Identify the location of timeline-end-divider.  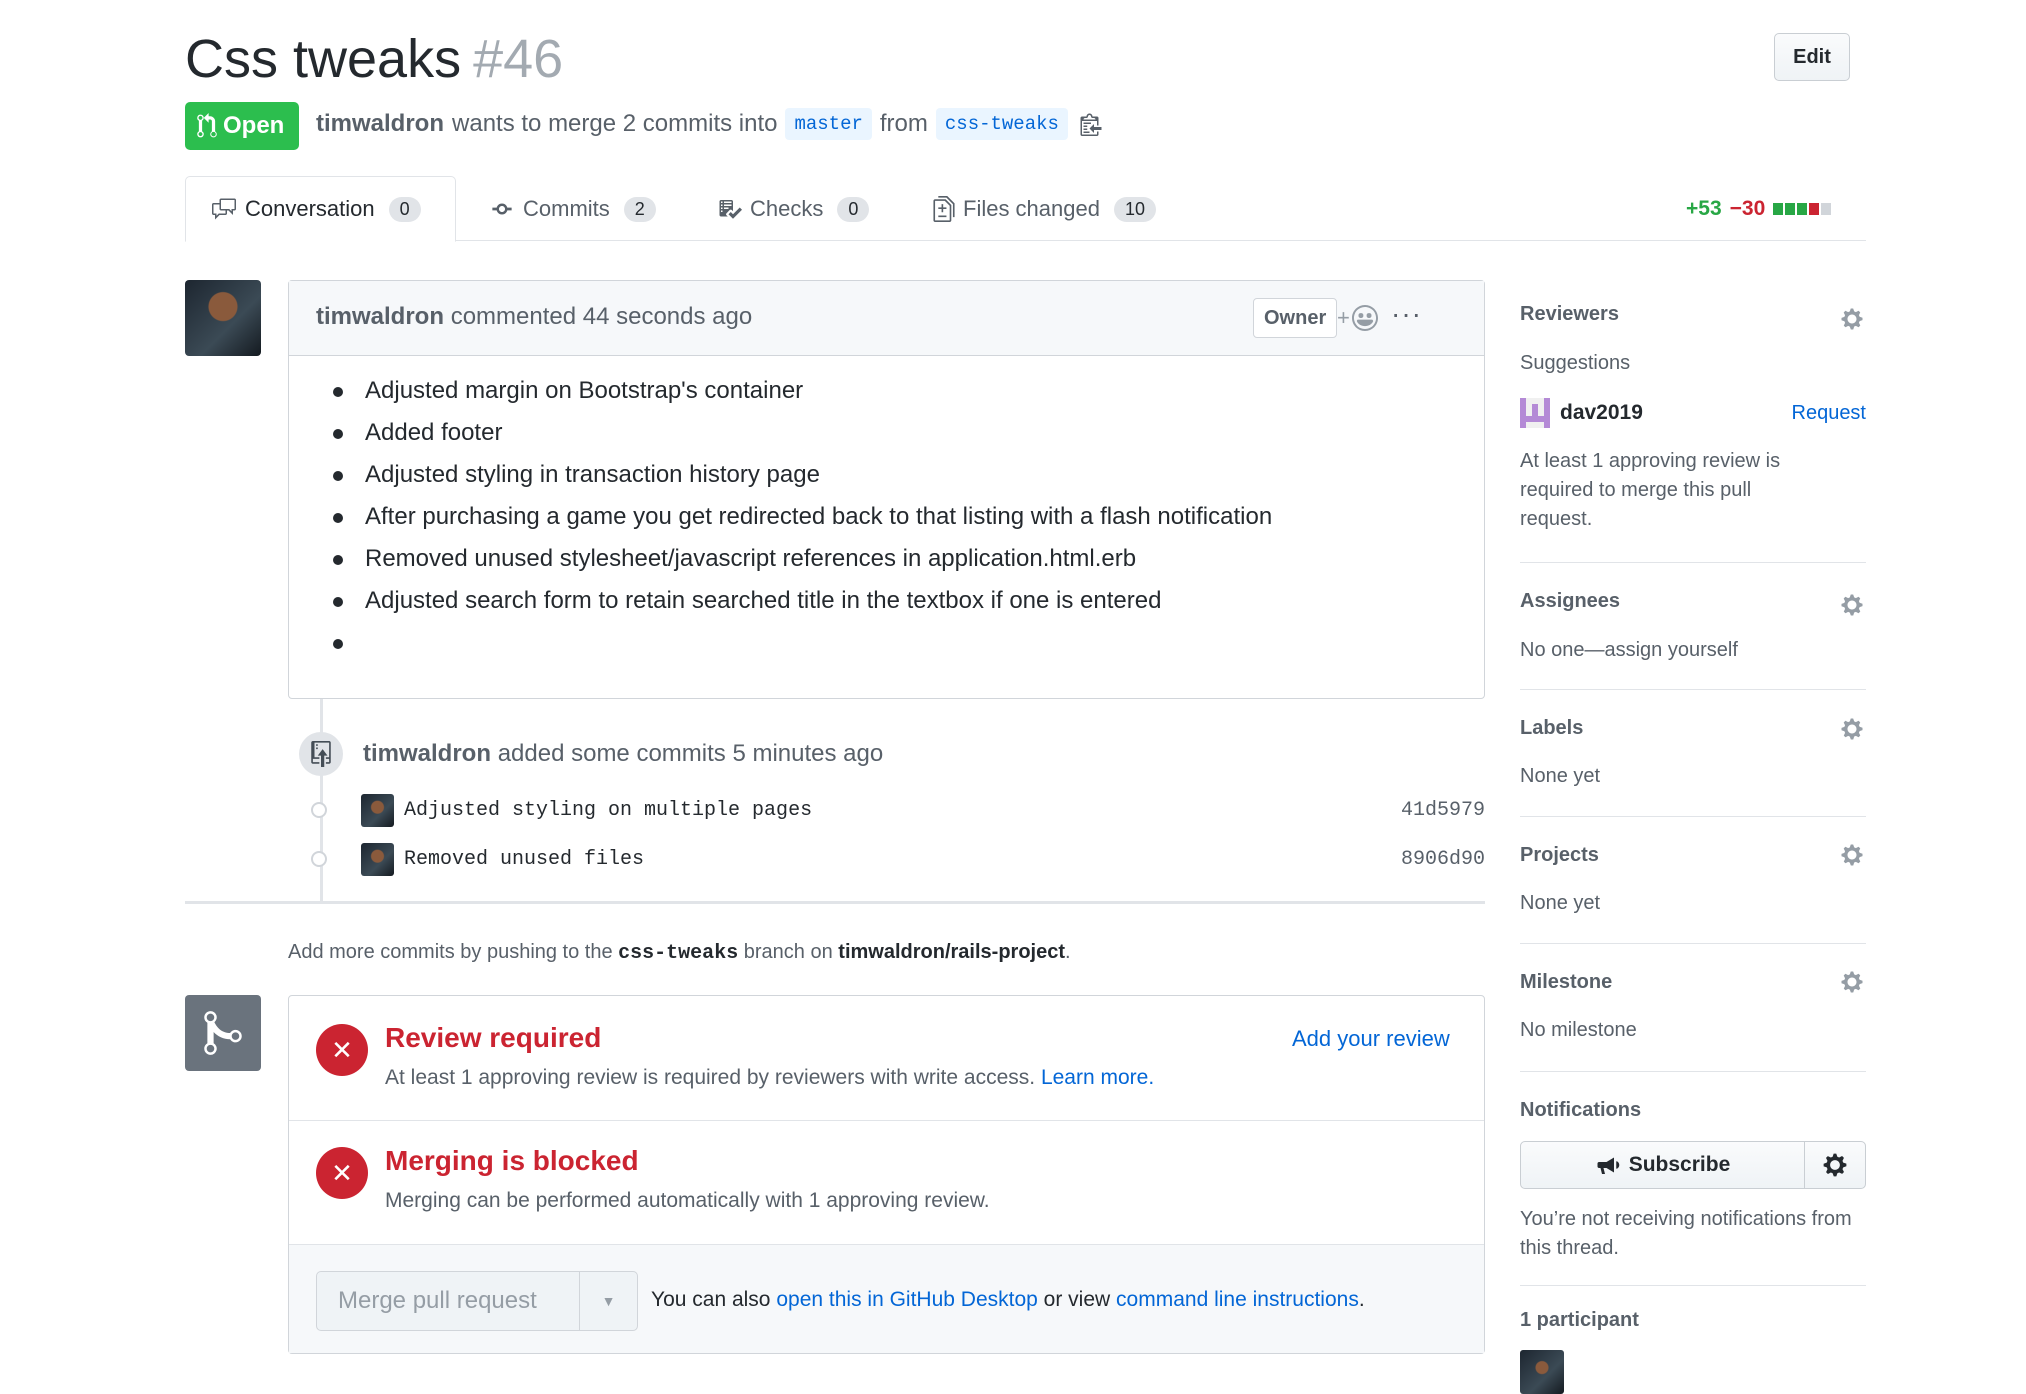
(835, 902).